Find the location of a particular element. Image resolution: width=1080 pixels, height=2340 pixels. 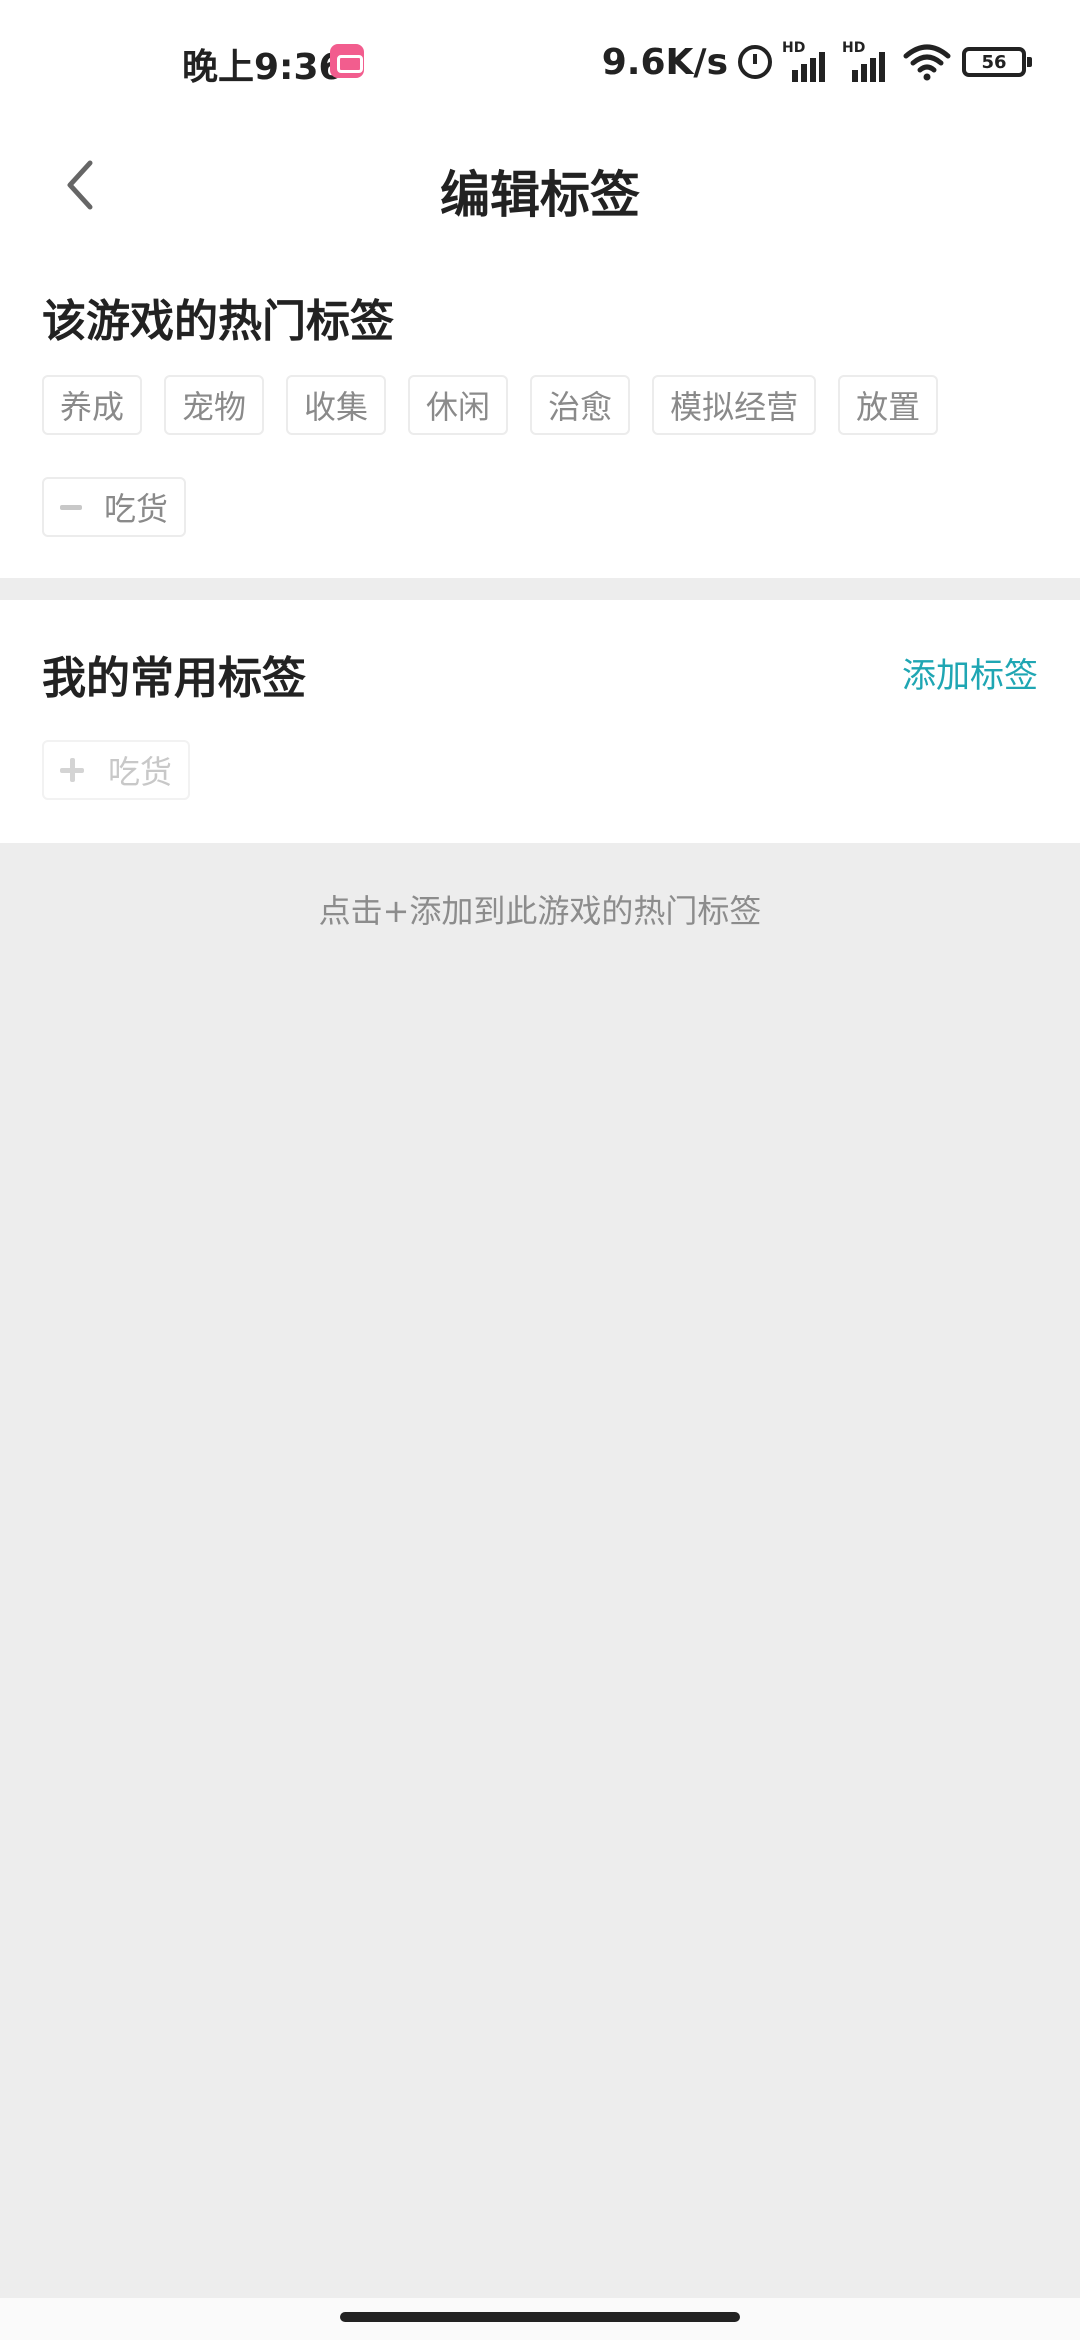

removable-tag: 吃货 is located at coordinates (114, 507).